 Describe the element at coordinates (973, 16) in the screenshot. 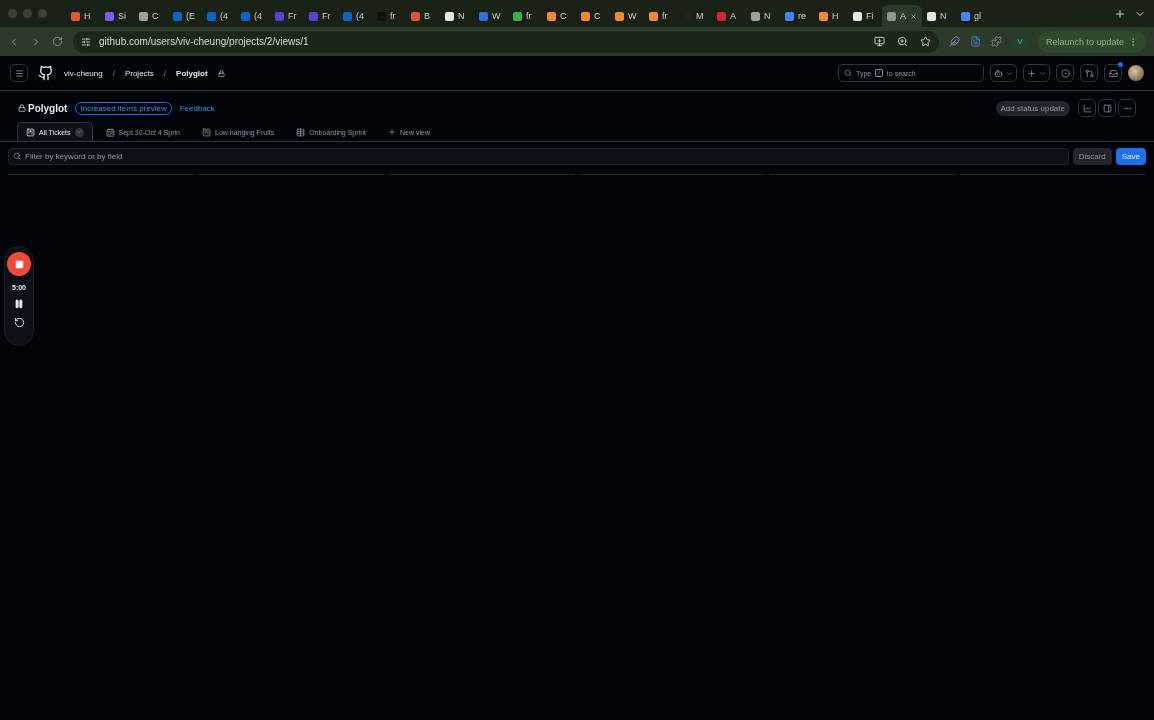

I see `browser-tab: gl` at that location.